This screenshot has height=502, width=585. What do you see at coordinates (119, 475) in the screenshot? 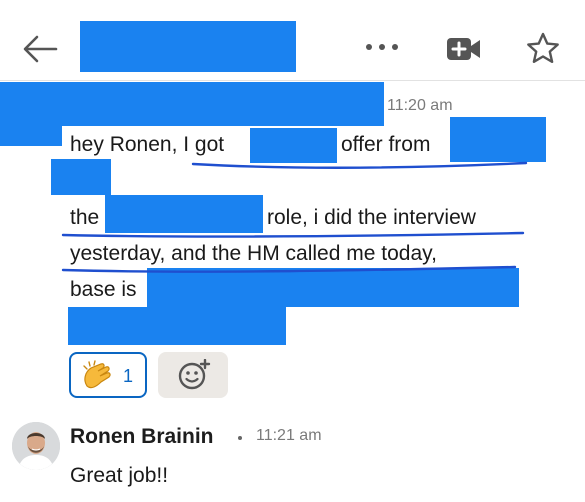
I see `message-text: Great job!!` at bounding box center [119, 475].